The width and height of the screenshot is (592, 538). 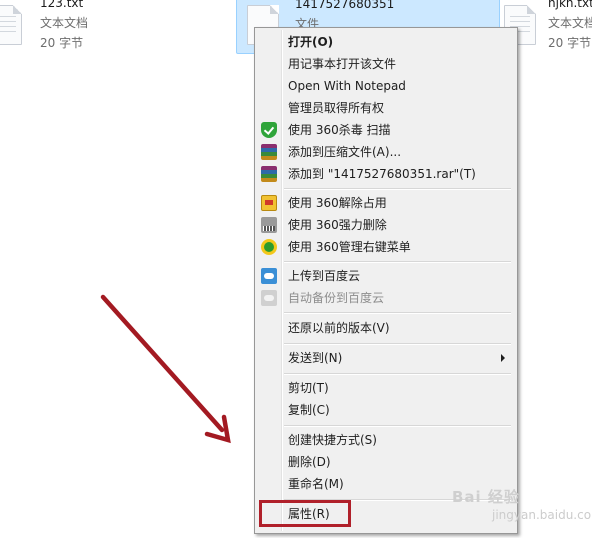 I want to click on unlock-icon, so click(x=269, y=203).